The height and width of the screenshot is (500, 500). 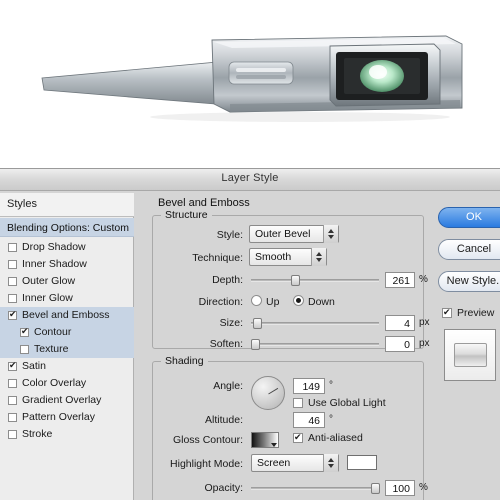 I want to click on cancel-button: Cancel, so click(x=469, y=249).